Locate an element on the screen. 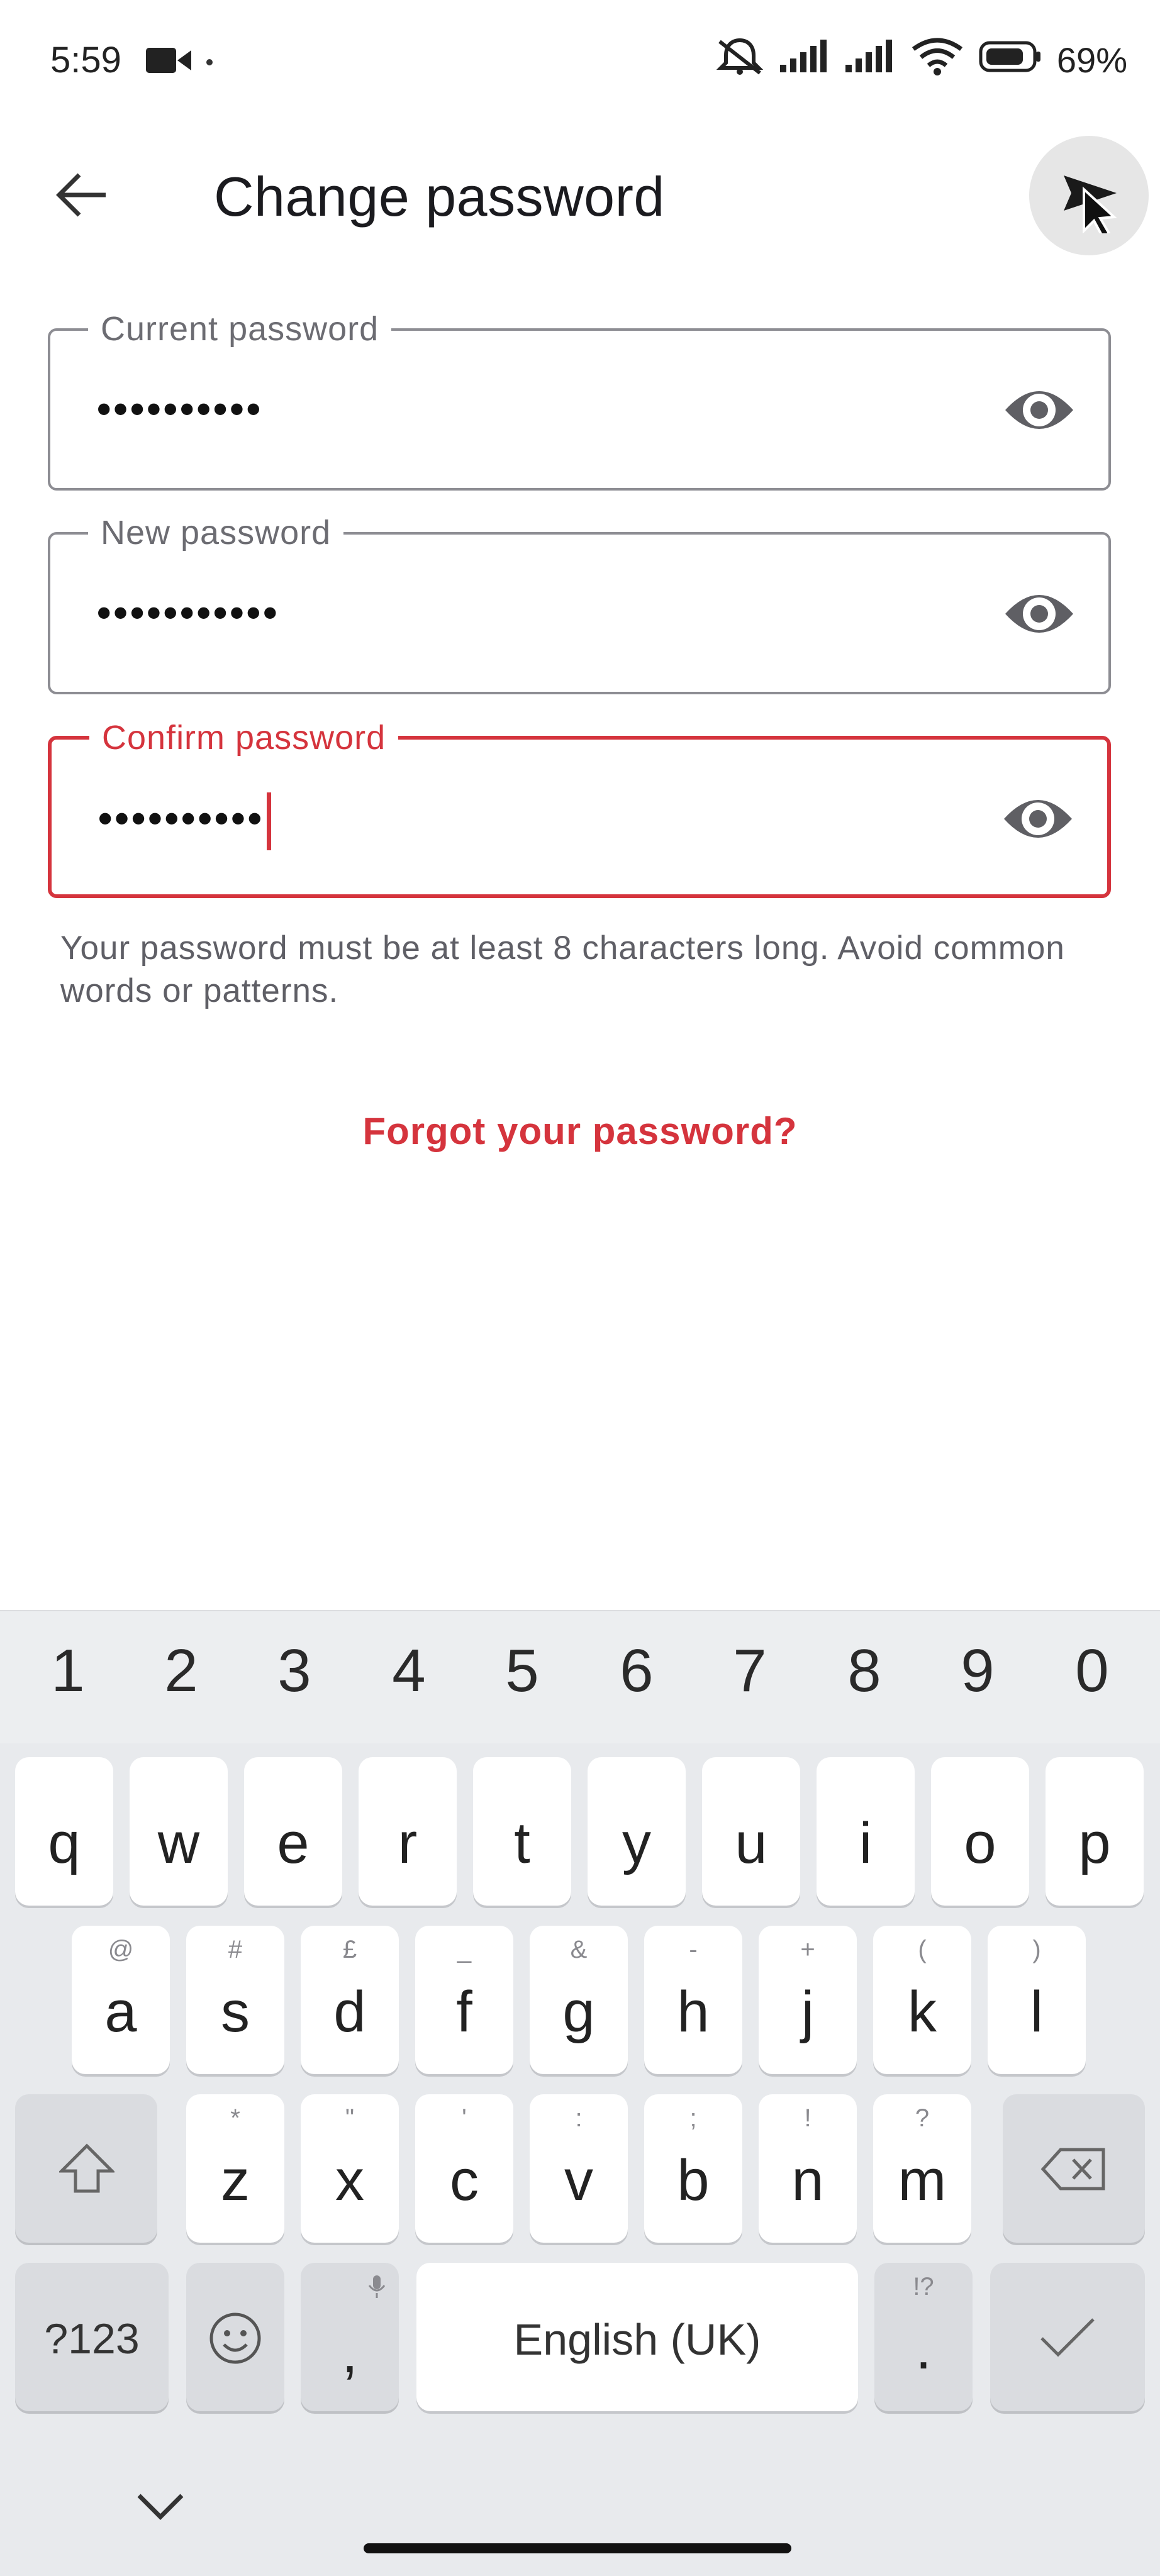 This screenshot has width=1160, height=2576. key-m: ? m is located at coordinates (922, 2168).